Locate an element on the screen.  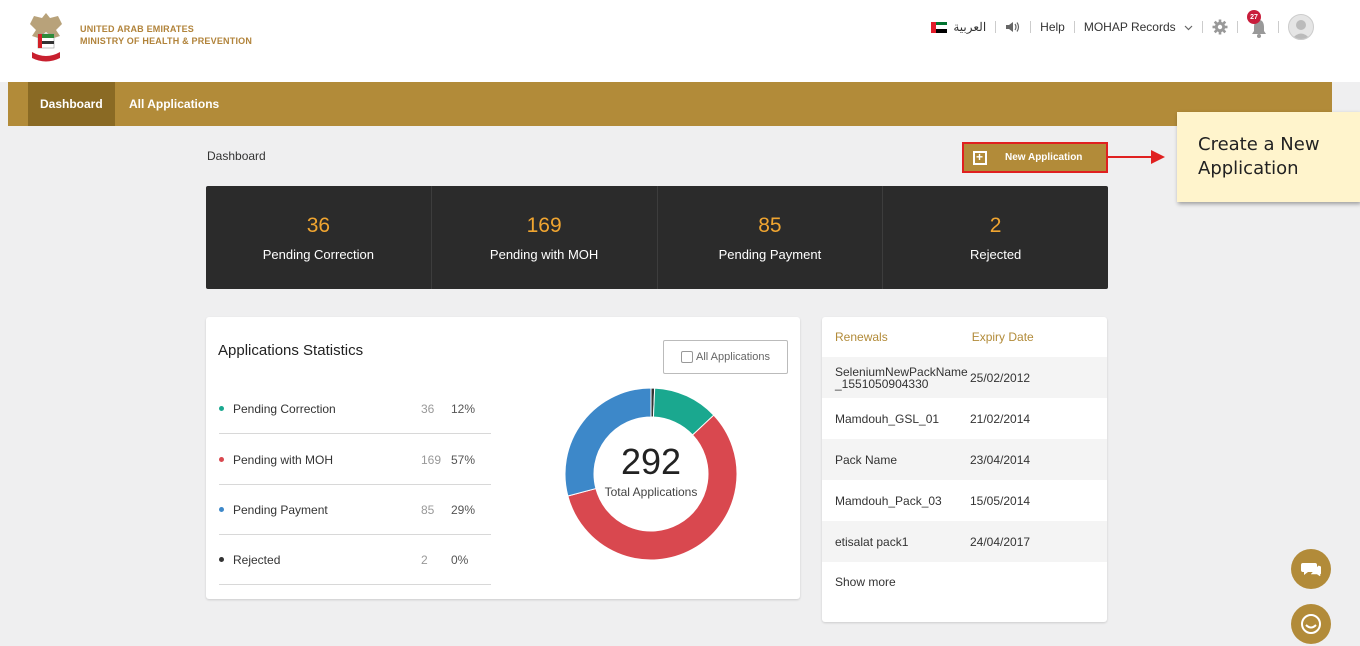
legend-count: 169 is located at coordinates (431, 459).